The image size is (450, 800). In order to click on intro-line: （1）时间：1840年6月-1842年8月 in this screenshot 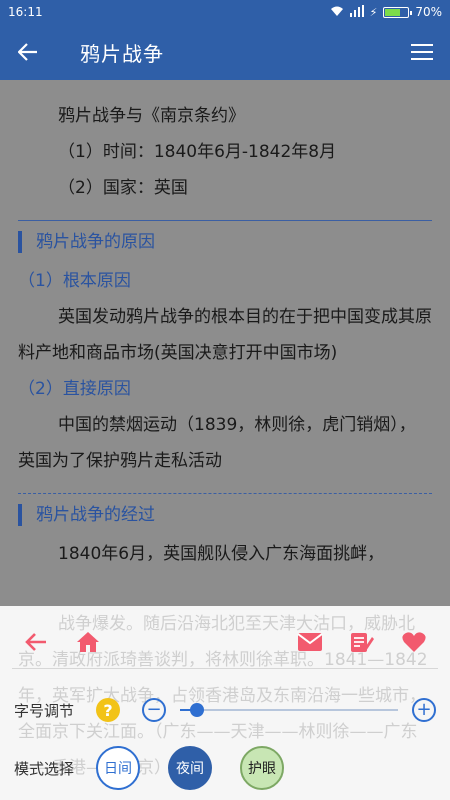, I will do `click(197, 152)`.